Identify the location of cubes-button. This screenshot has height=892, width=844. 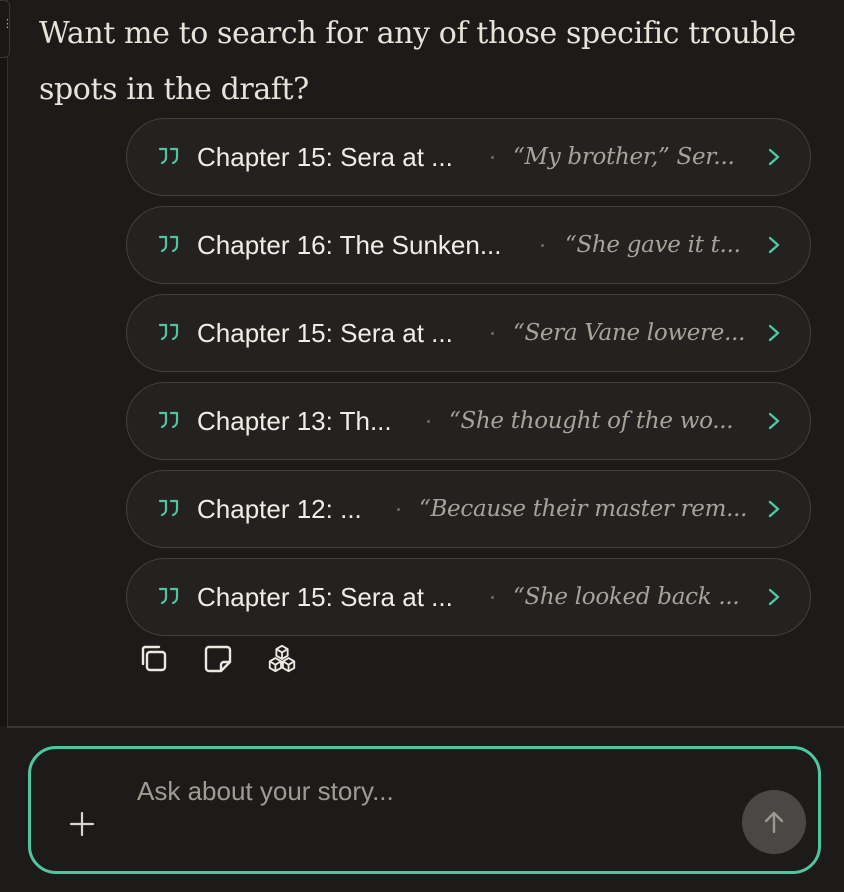
(282, 659).